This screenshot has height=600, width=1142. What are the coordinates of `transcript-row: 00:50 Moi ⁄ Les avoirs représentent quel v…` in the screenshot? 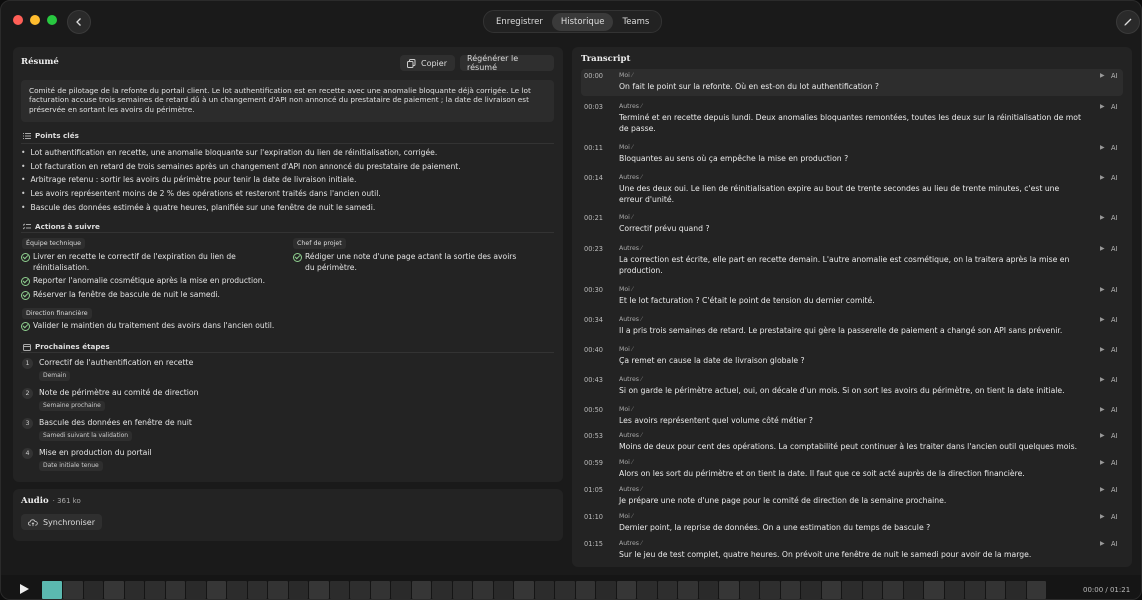 It's located at (852, 416).